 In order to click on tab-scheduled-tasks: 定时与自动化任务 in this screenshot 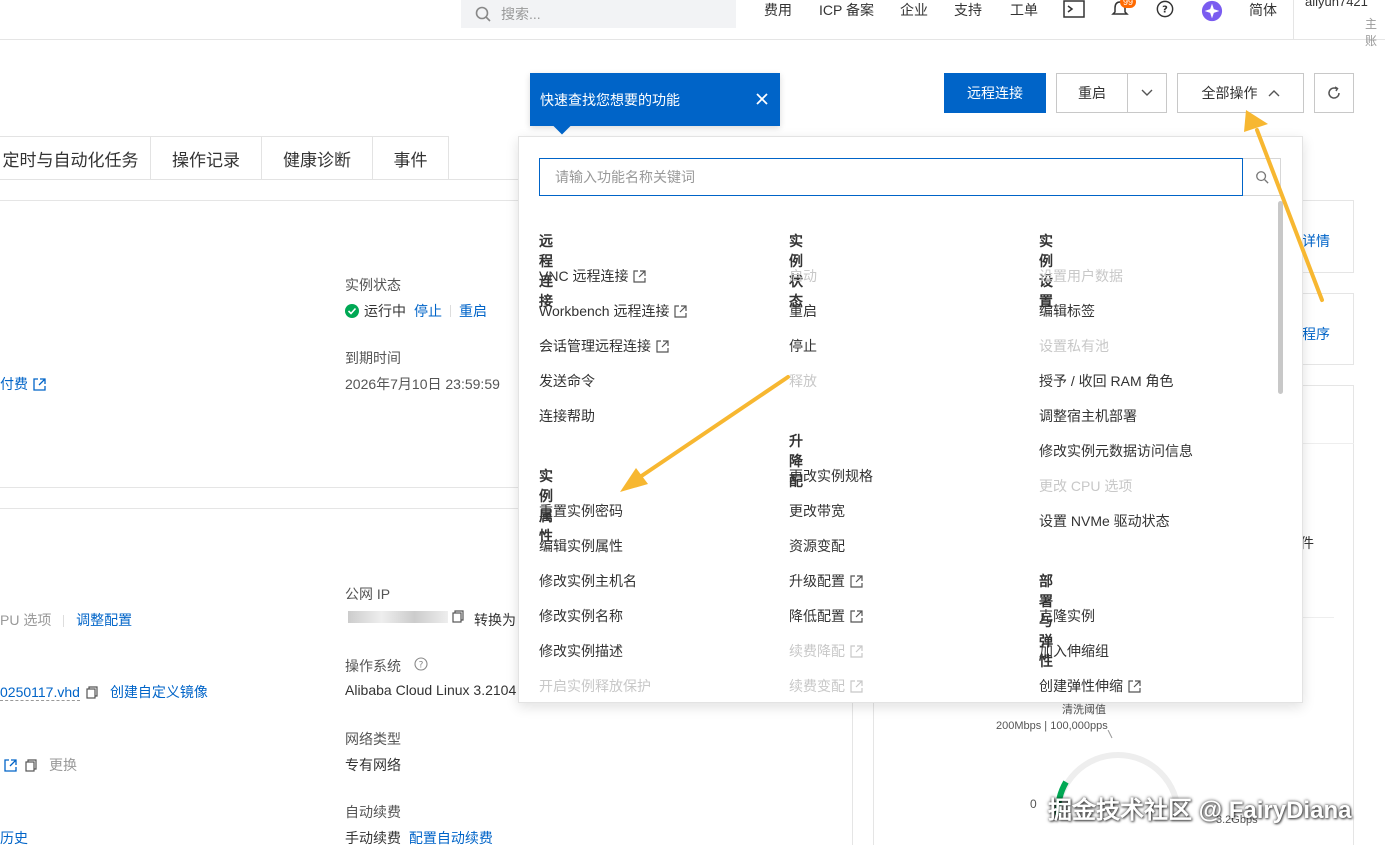, I will do `click(75, 158)`.